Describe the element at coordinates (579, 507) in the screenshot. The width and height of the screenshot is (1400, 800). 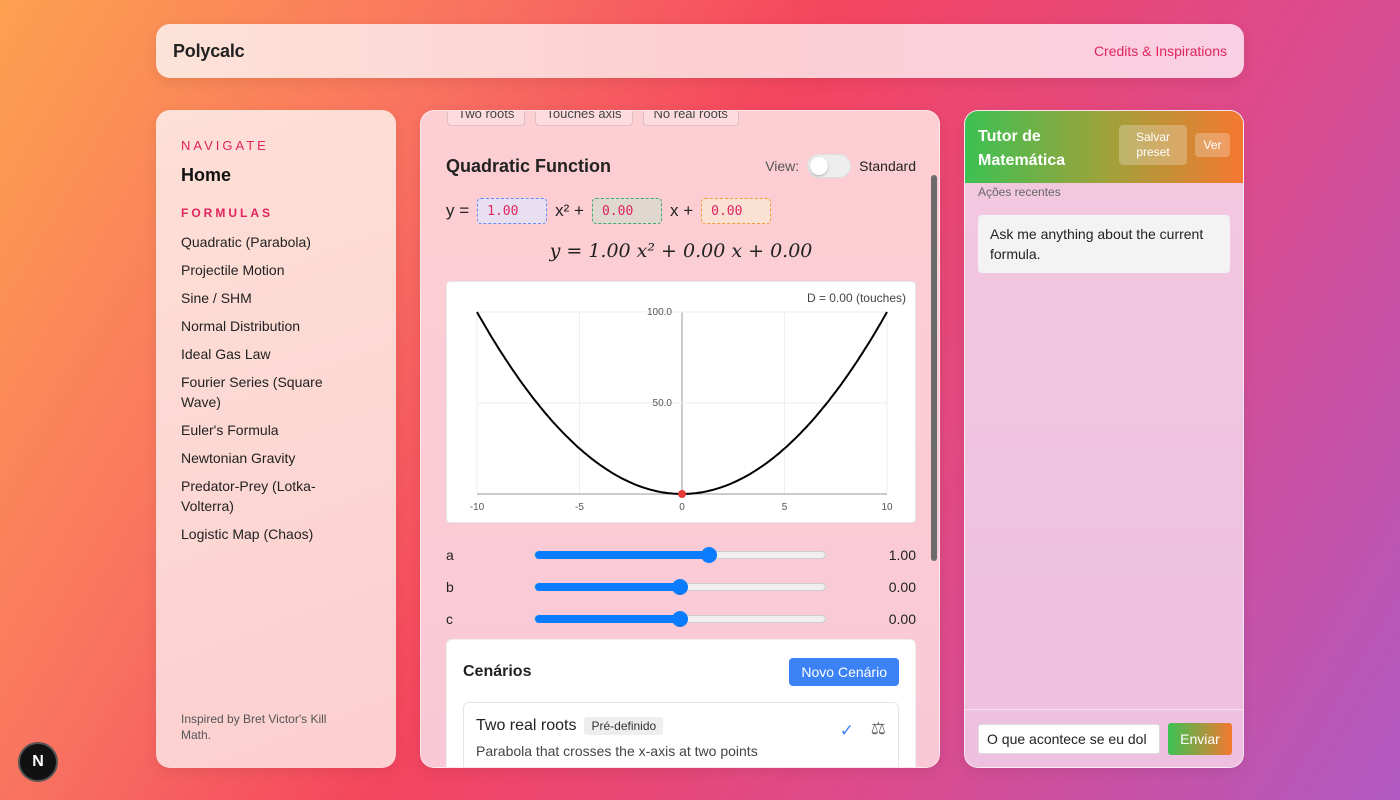
I see `x-tick-label: -5` at that location.